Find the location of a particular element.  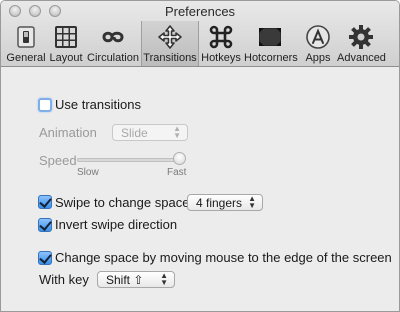

speed-slider-track is located at coordinates (131, 160).